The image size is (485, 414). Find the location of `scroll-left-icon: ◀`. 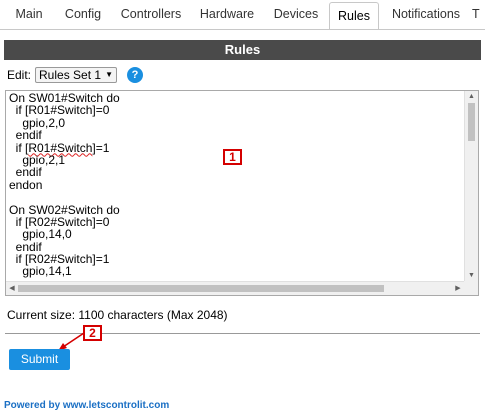

scroll-left-icon: ◀ is located at coordinates (12, 288).